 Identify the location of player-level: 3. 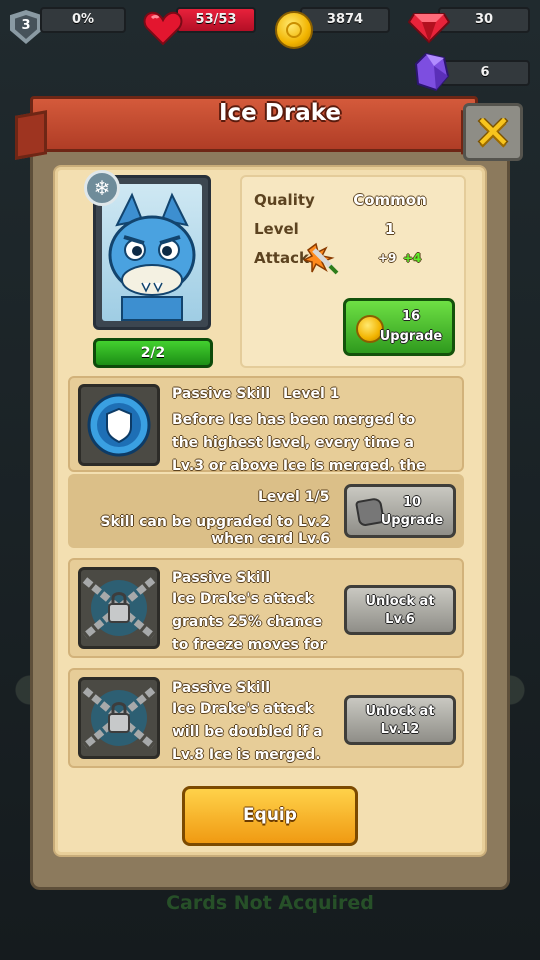
(26, 27).